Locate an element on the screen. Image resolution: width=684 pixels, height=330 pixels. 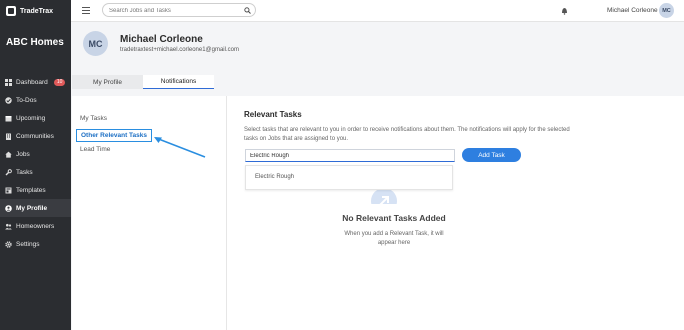
gear-icon is located at coordinates (8, 244).